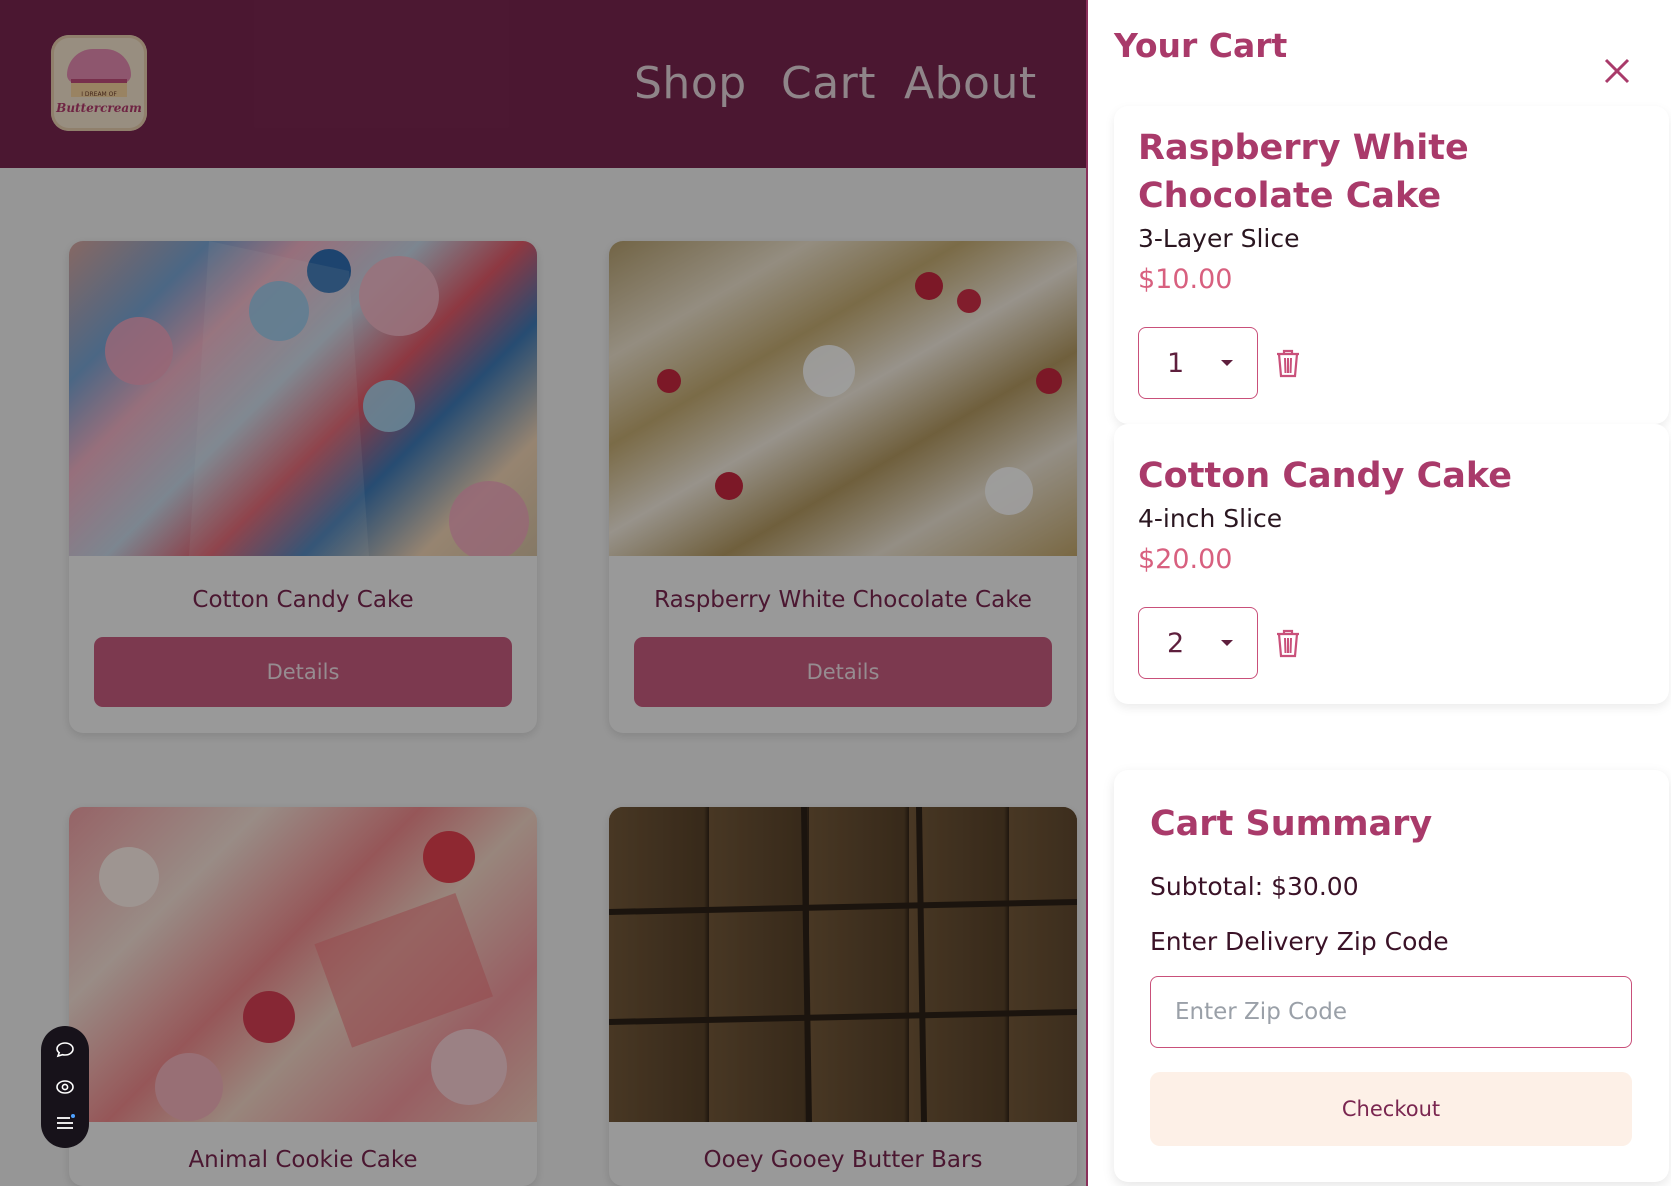 This screenshot has height=1186, width=1671. Describe the element at coordinates (65, 1123) in the screenshot. I see `menu-icon` at that location.